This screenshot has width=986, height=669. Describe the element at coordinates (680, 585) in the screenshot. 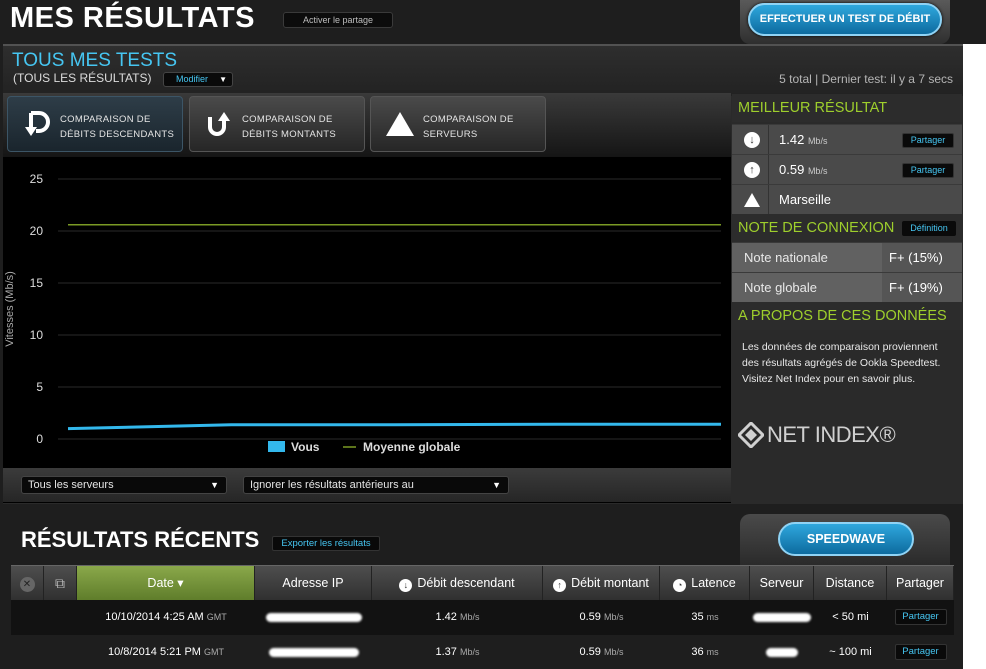

I see `latency-gauge-icon: ◔` at that location.